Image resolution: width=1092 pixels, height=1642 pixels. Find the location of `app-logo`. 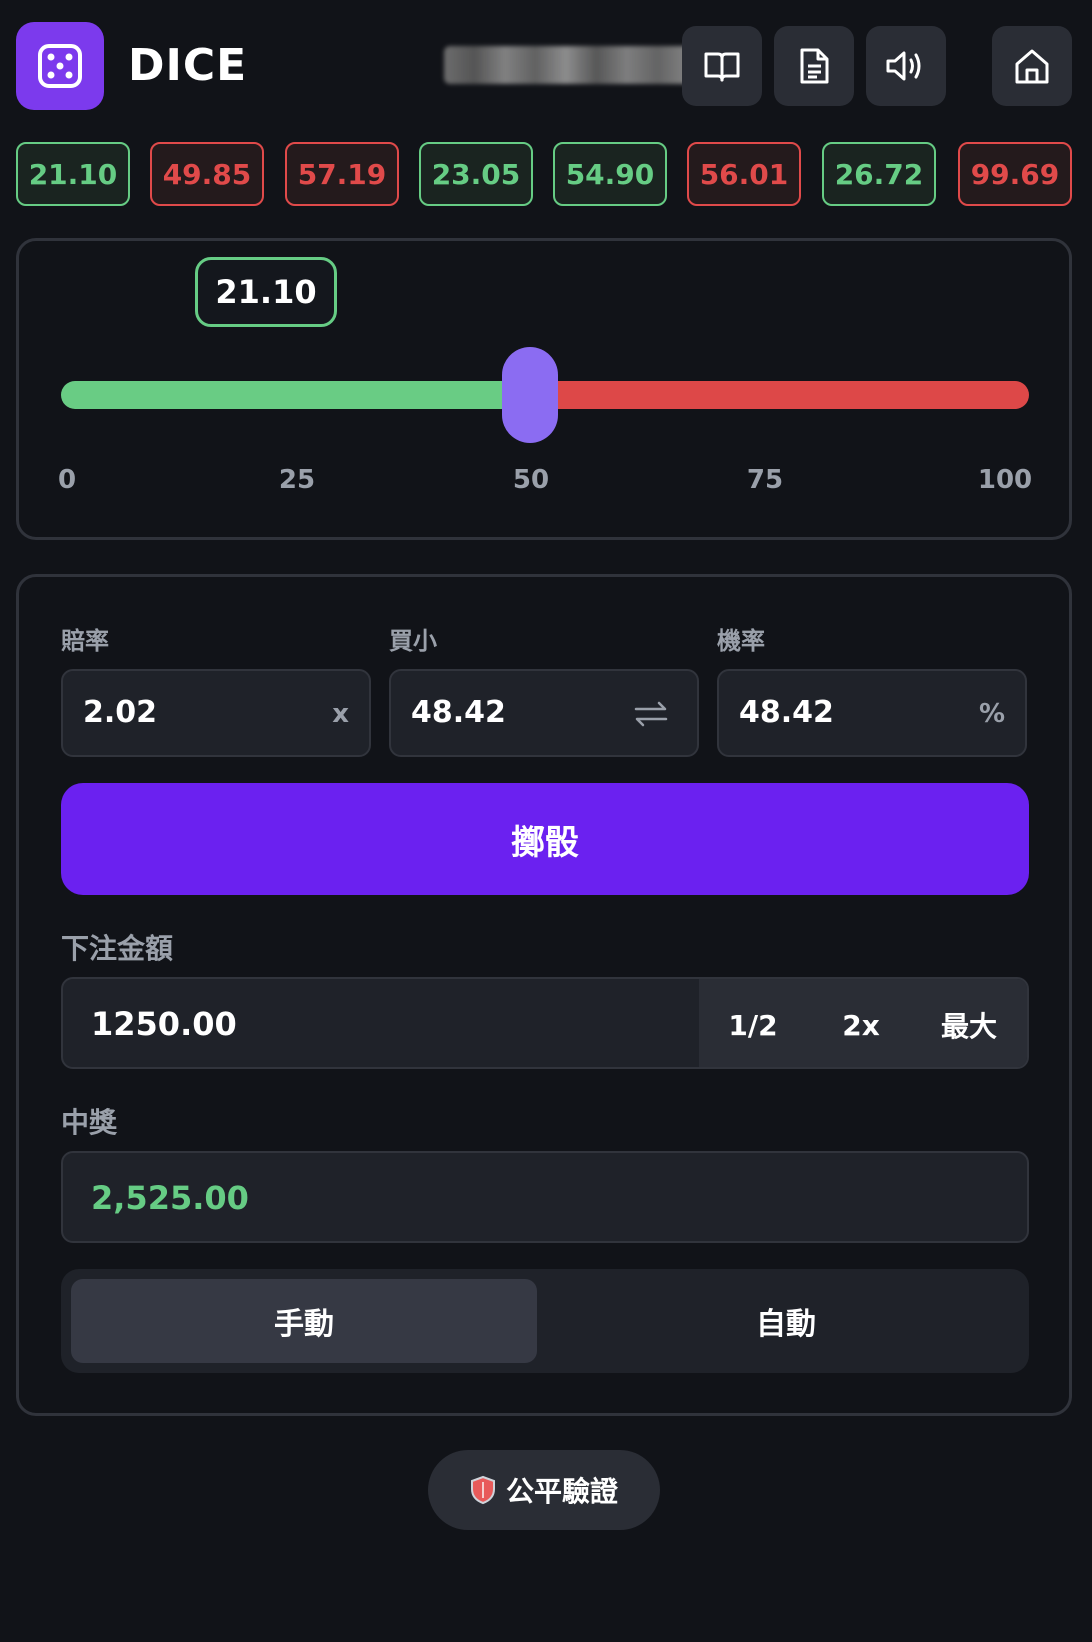

app-logo is located at coordinates (60, 66).